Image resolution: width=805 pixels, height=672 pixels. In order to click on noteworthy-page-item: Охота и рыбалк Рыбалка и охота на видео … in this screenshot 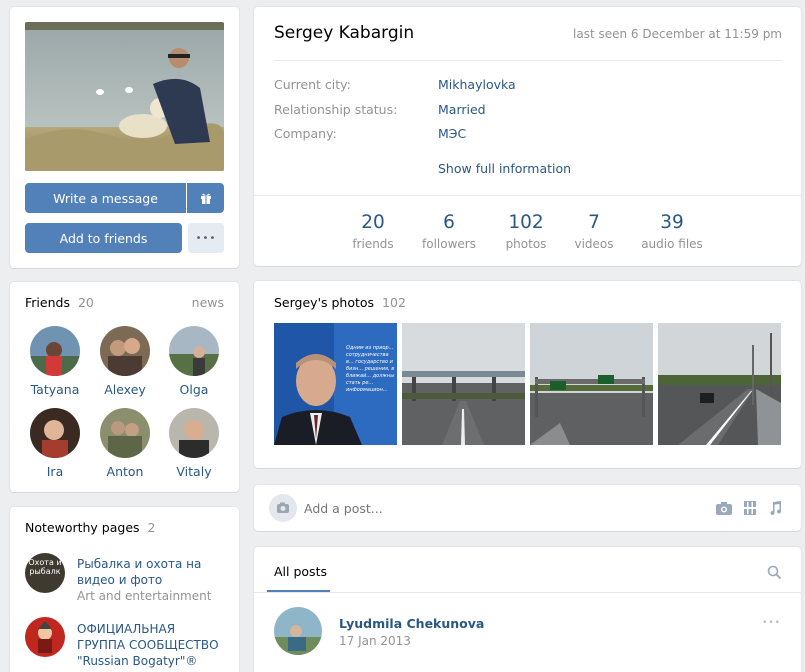, I will do `click(125, 580)`.